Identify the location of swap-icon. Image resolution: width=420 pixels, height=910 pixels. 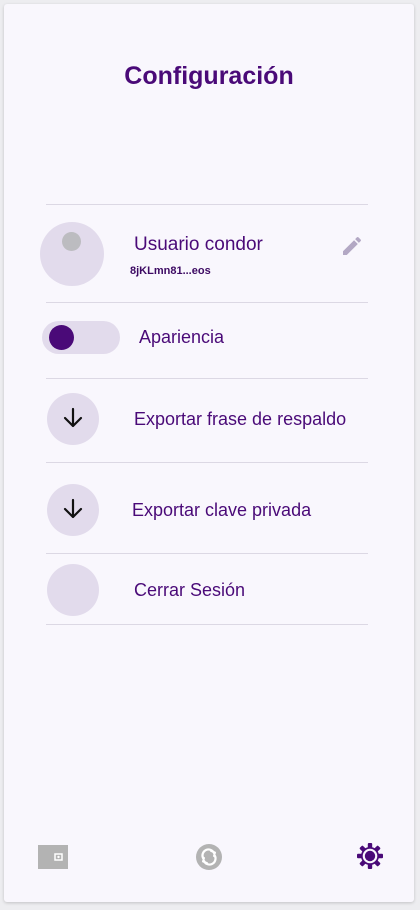
(209, 857).